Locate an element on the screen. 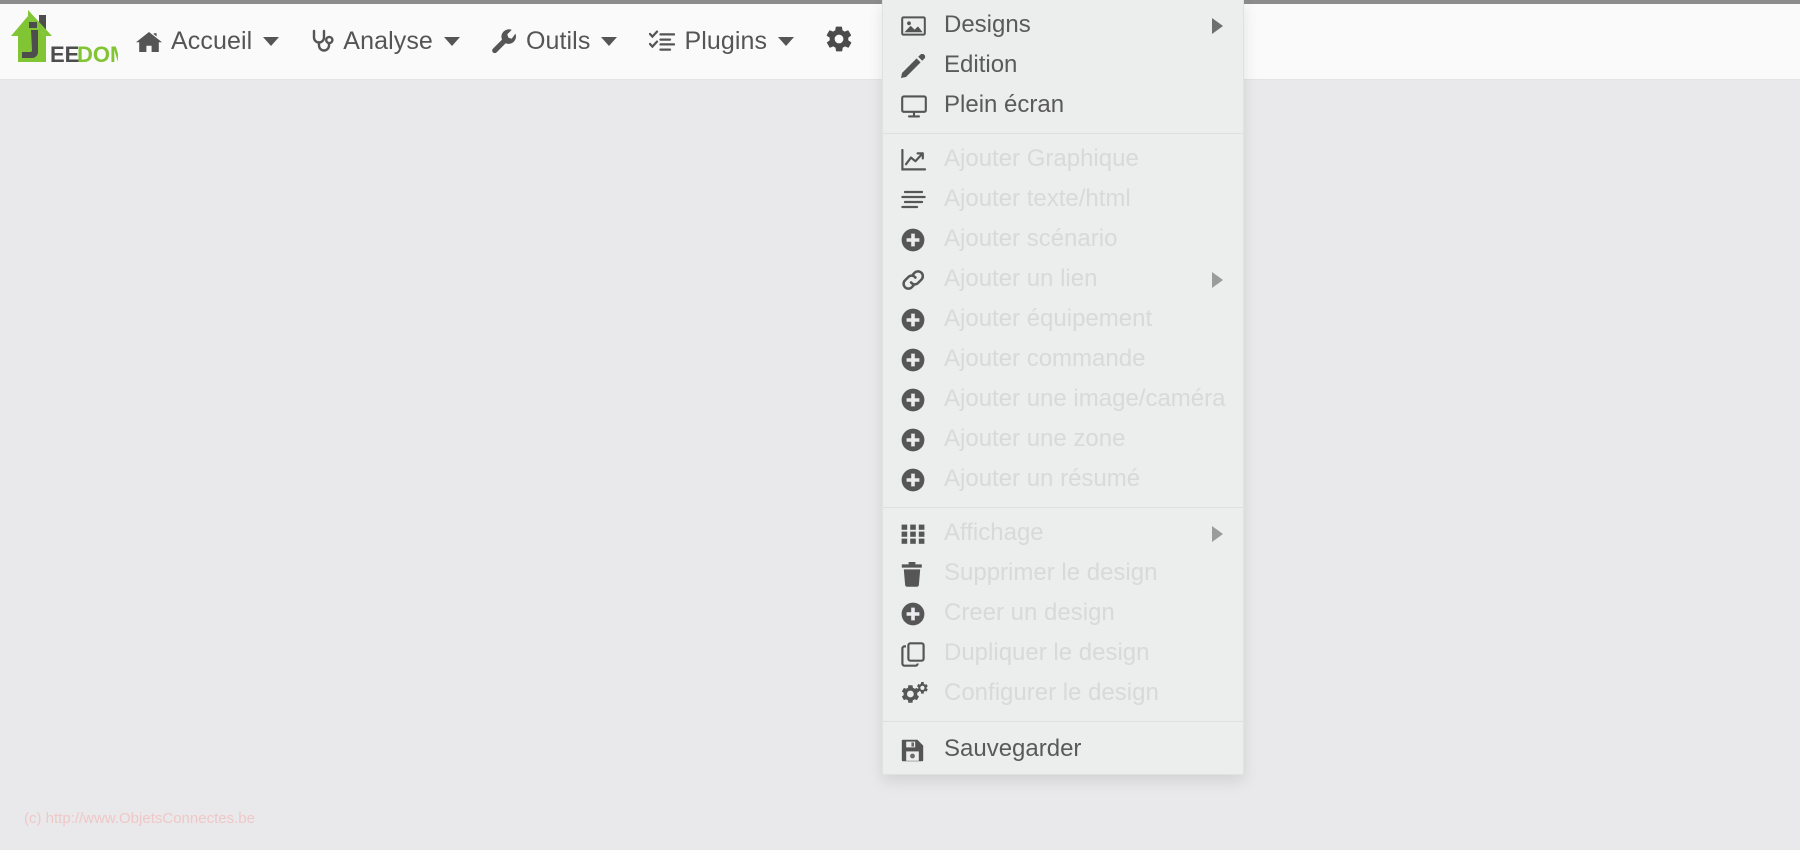  menu-item-ajouter-texte-html: Ajouter texte/html is located at coordinates (1063, 200).